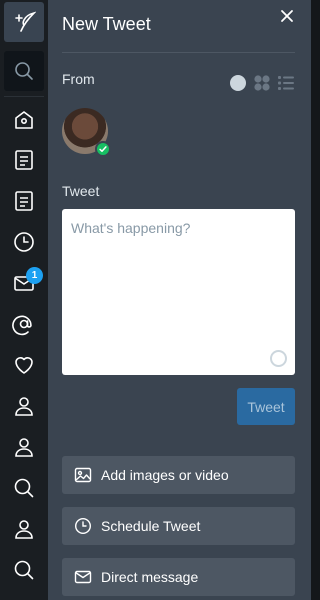 The width and height of the screenshot is (320, 600). What do you see at coordinates (83, 577) in the screenshot?
I see `envelope-icon` at bounding box center [83, 577].